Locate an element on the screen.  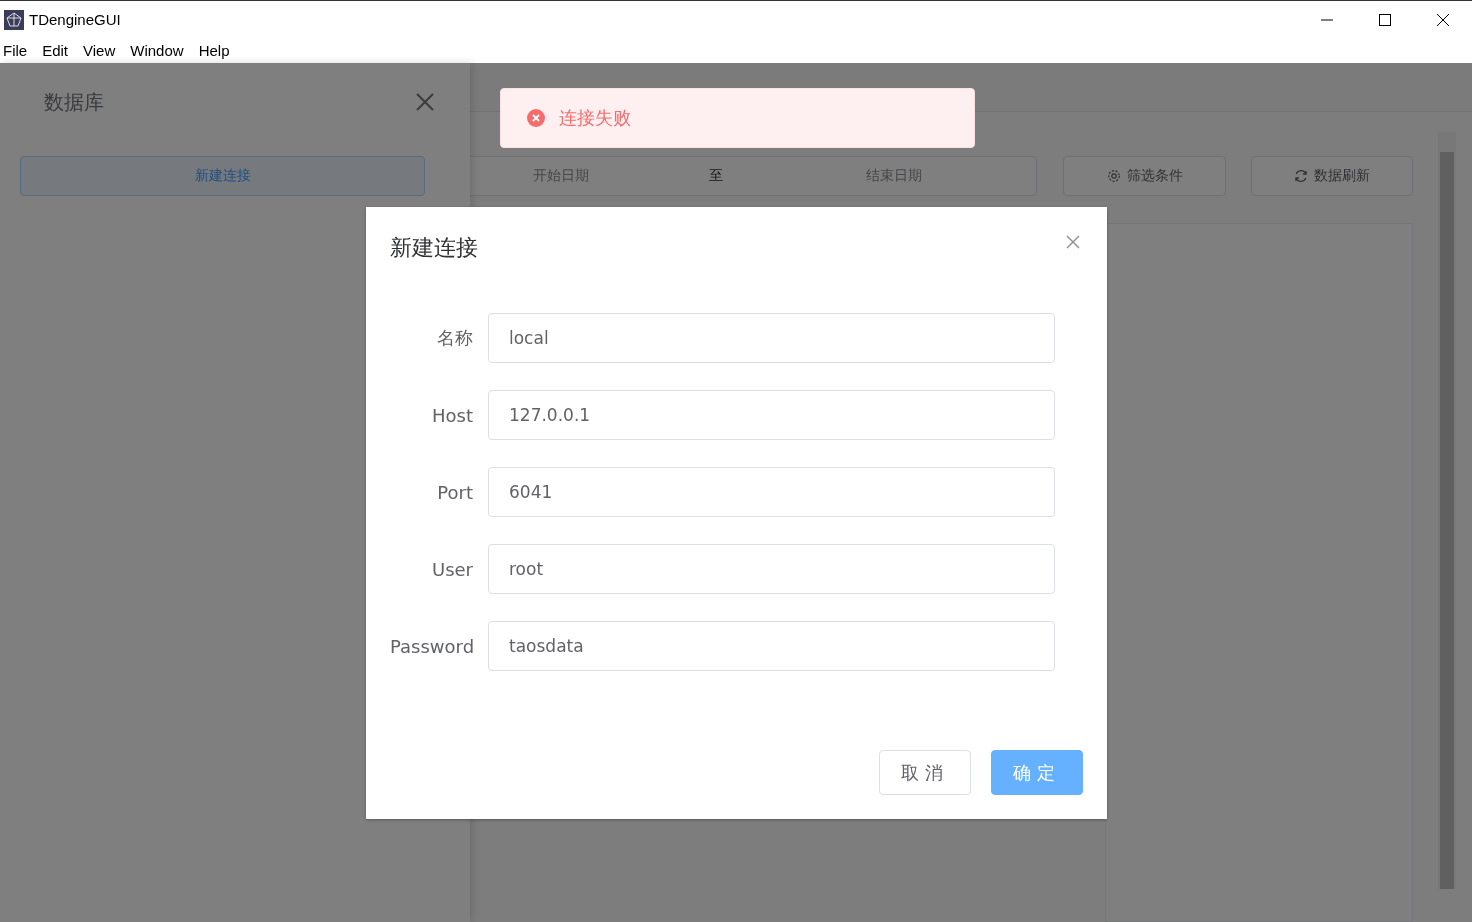
menu-item: View is located at coordinates (101, 50).